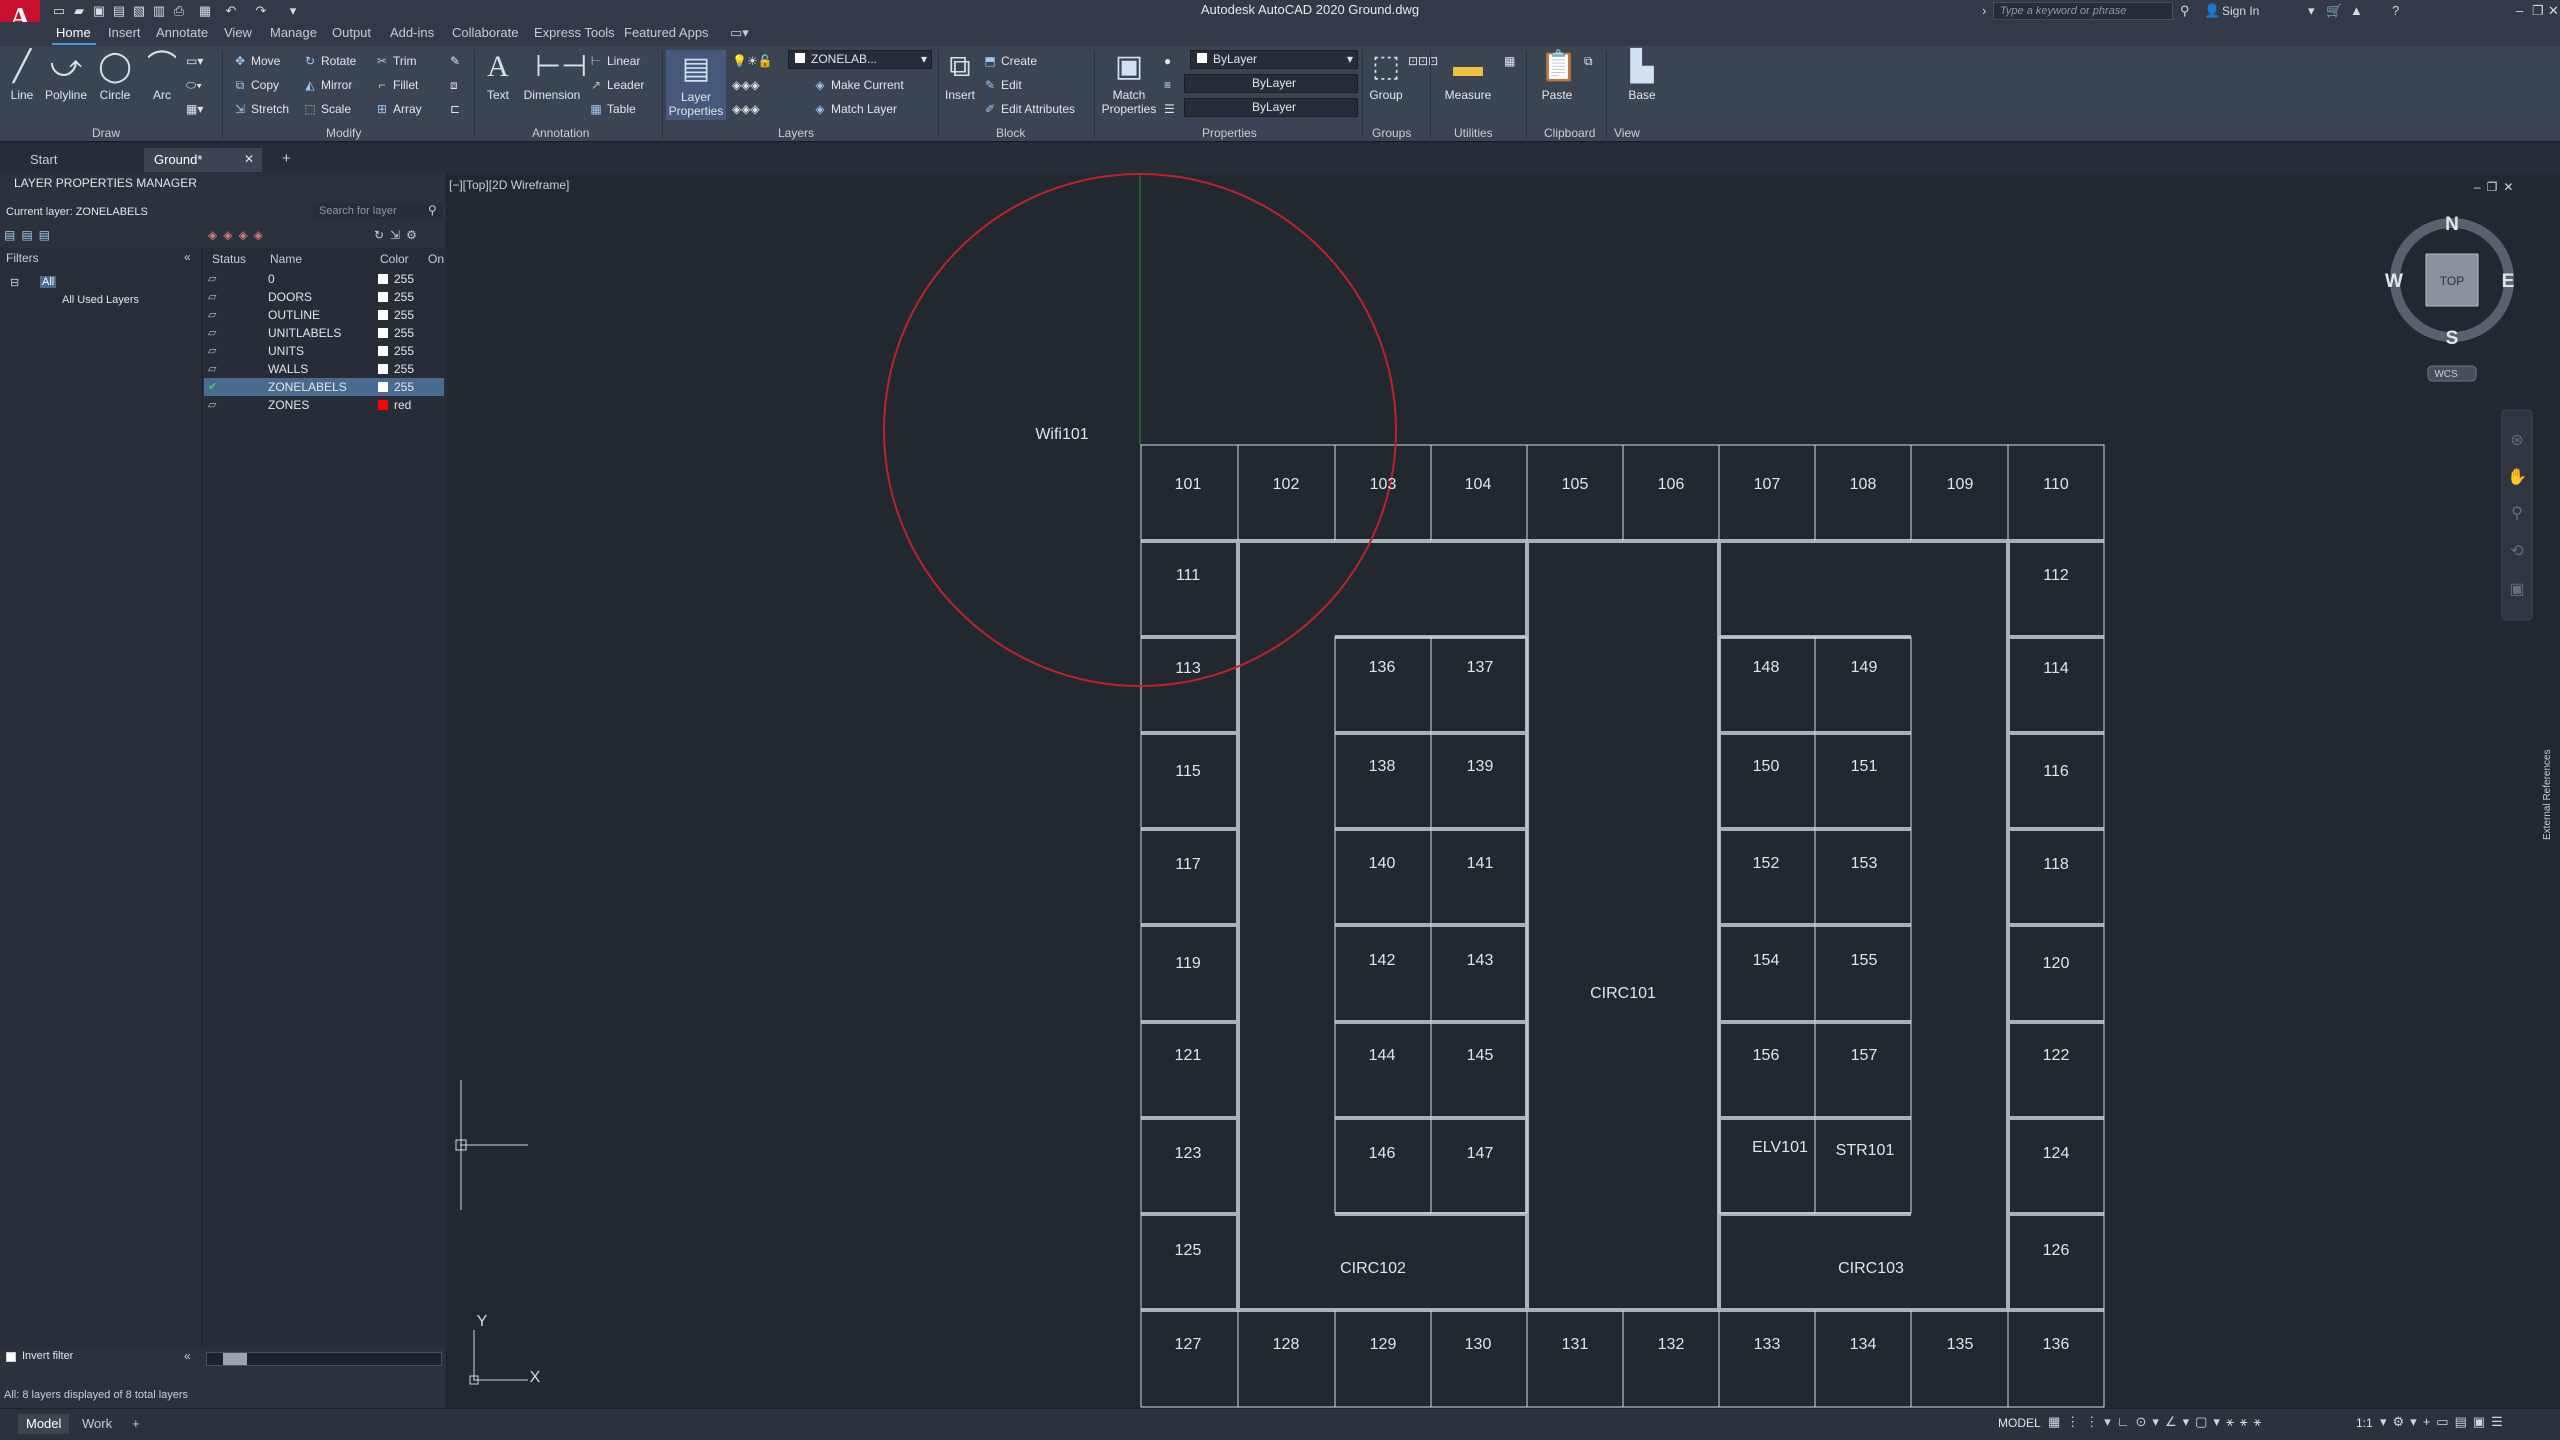 The width and height of the screenshot is (2560, 1440). Describe the element at coordinates (2311, 11) in the screenshot. I see `chevron-down-icon: ▾` at that location.